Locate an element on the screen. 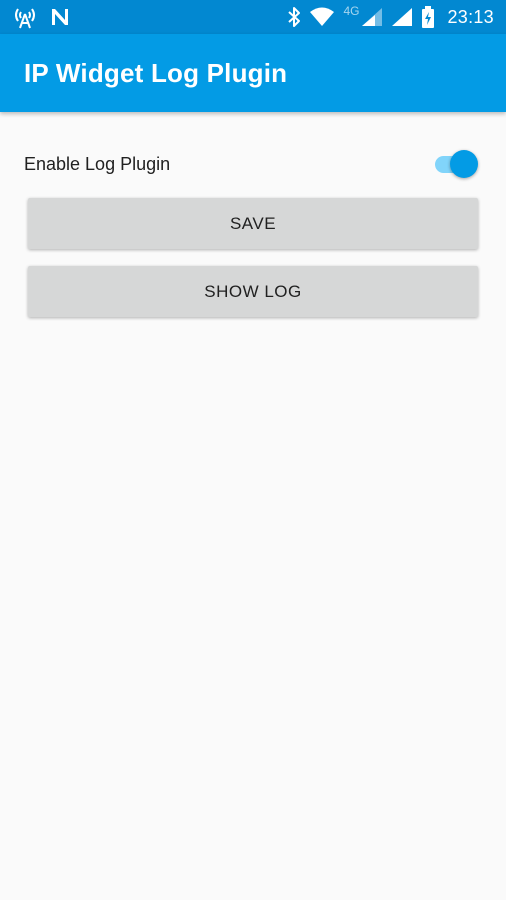 The image size is (506, 900). status-time: 23:13 is located at coordinates (470, 16).